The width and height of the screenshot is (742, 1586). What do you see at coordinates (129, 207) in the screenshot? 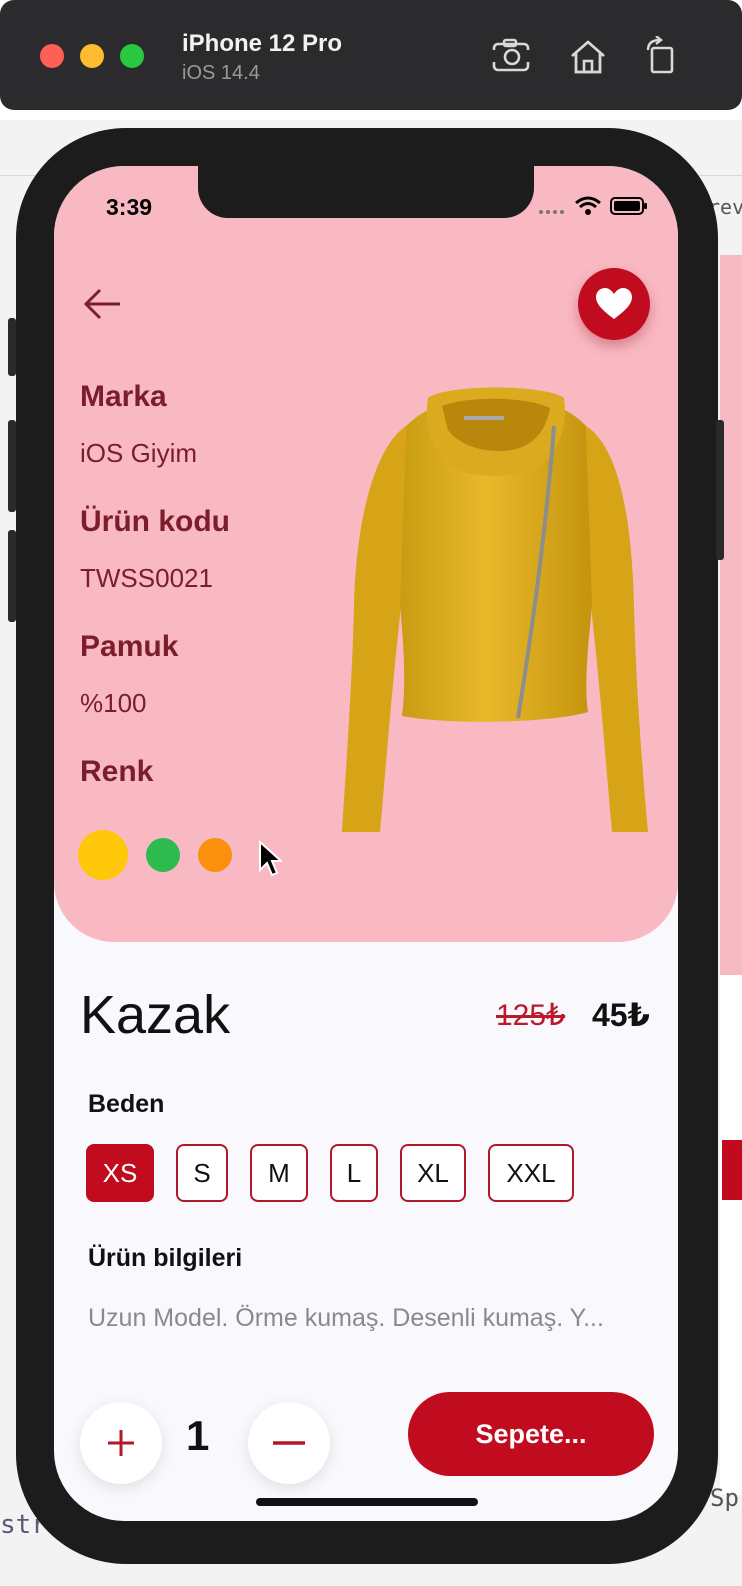
I see `status-time: 3:39` at bounding box center [129, 207].